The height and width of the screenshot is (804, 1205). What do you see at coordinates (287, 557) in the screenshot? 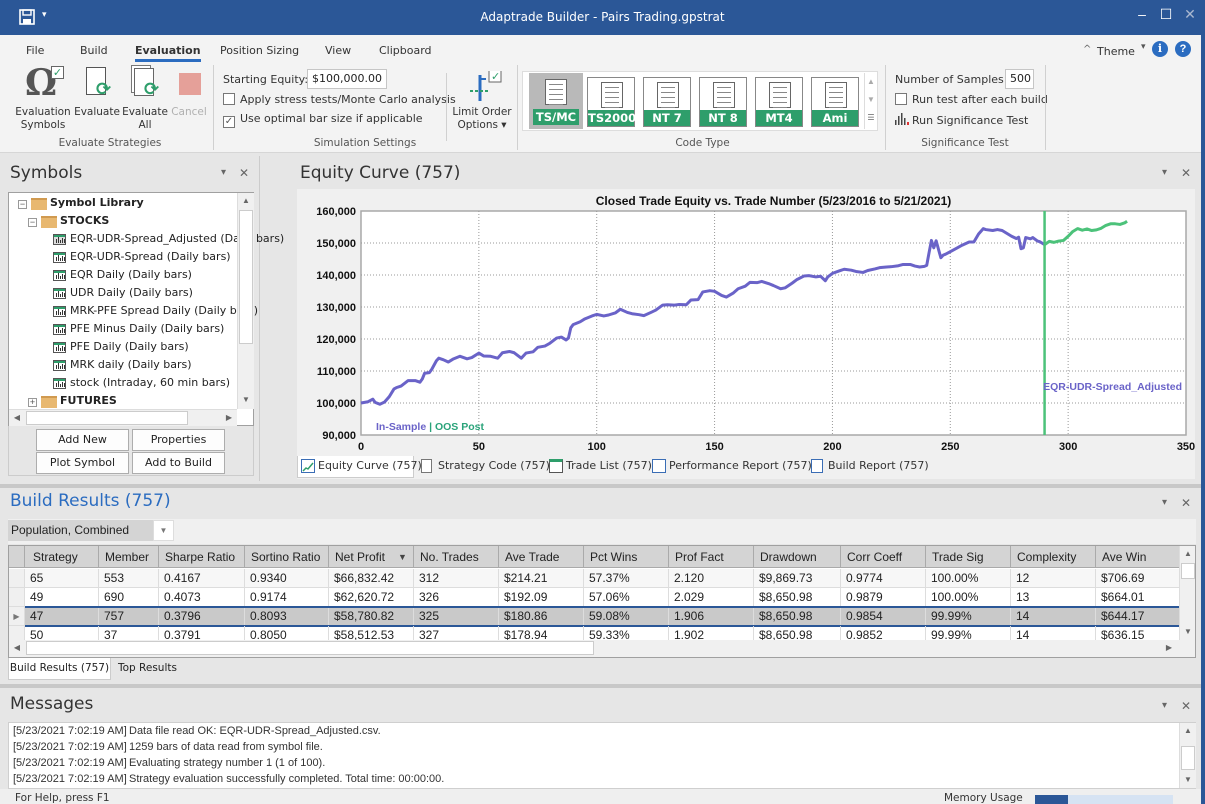
I see `column-header: Sortino Ratio` at bounding box center [287, 557].